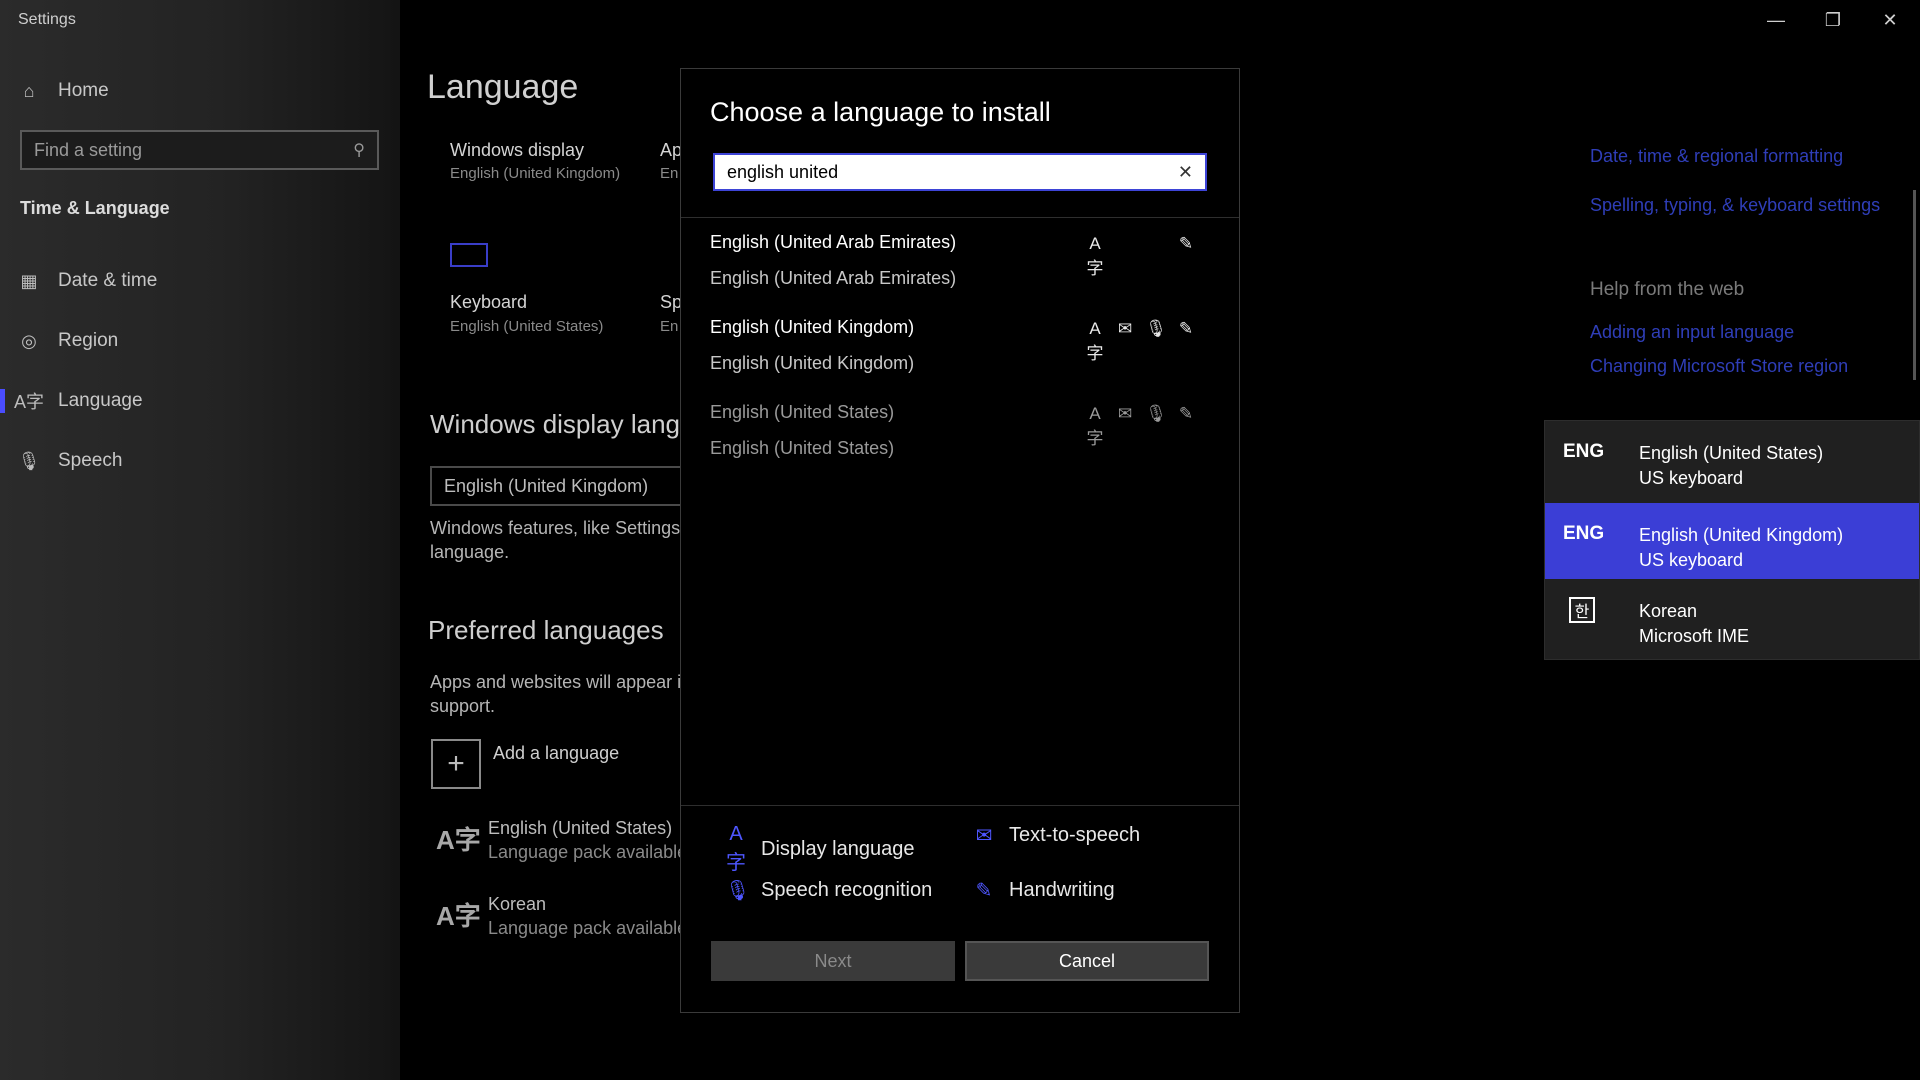 The height and width of the screenshot is (1080, 1920). I want to click on sidebar-item-language: A字 Language, so click(200, 401).